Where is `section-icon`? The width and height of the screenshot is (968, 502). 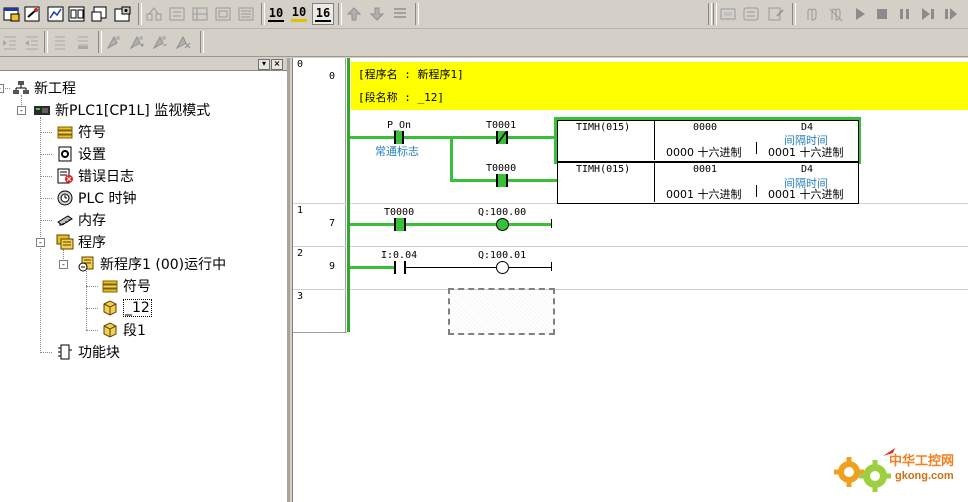 section-icon is located at coordinates (110, 308).